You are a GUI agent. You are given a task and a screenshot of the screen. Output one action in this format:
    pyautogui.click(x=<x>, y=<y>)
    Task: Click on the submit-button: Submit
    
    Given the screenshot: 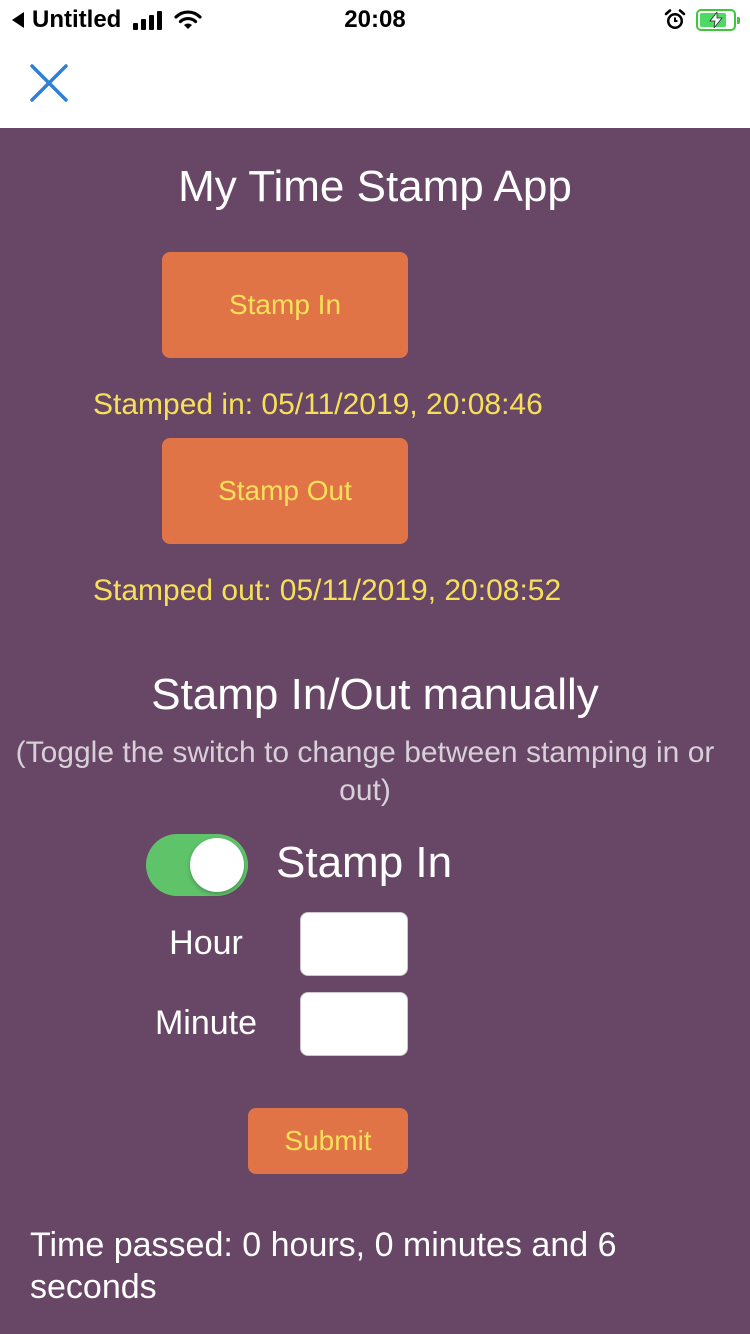 What is the action you would take?
    pyautogui.click(x=328, y=1141)
    